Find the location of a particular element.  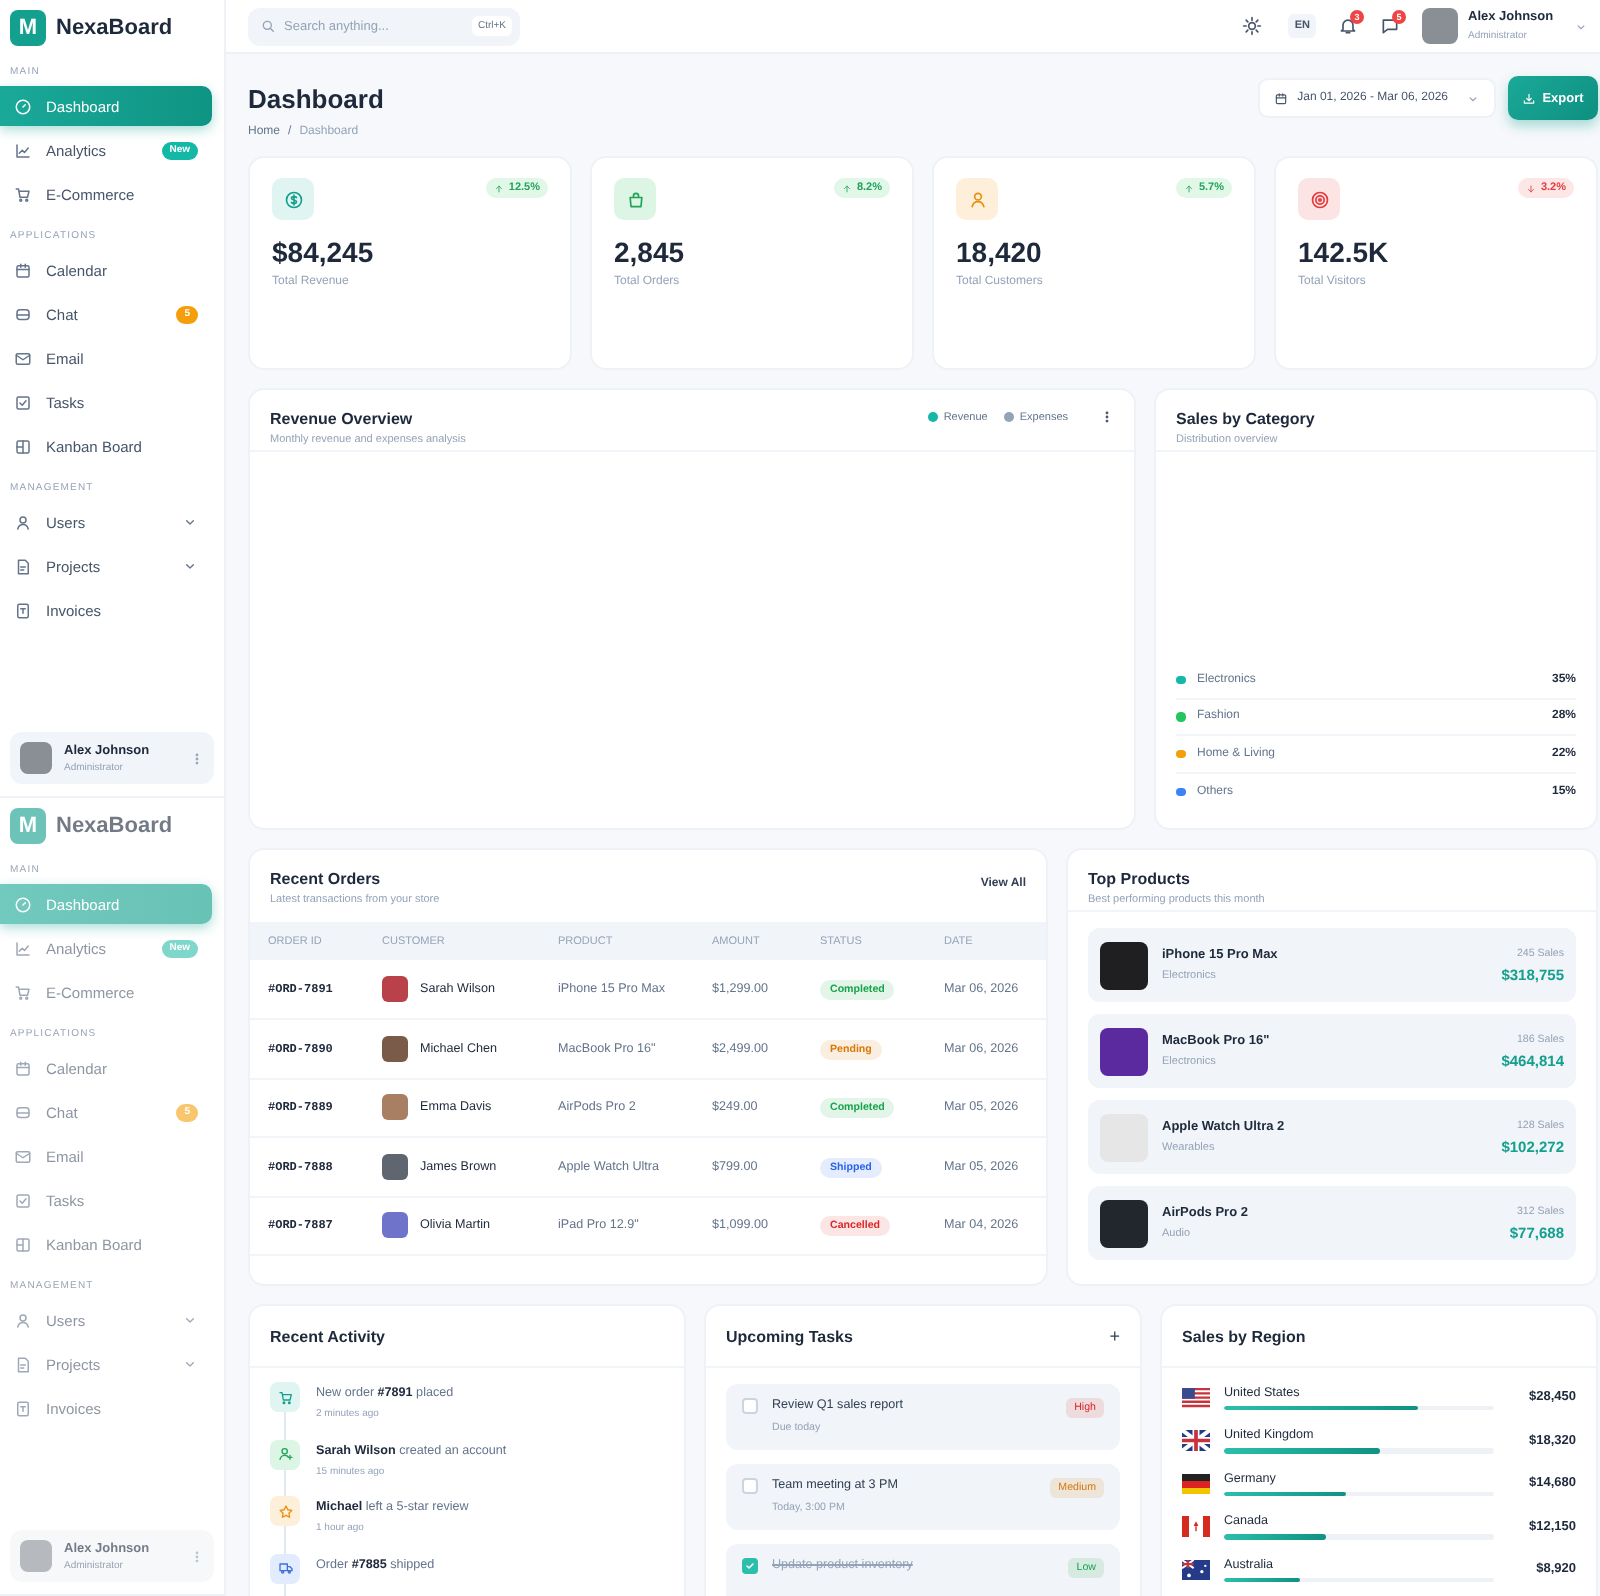

search-icon is located at coordinates (268, 26).